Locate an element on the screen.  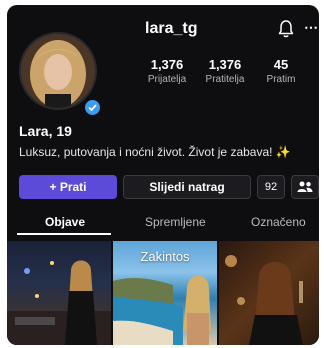
add-friend-icon is located at coordinates (305, 186).